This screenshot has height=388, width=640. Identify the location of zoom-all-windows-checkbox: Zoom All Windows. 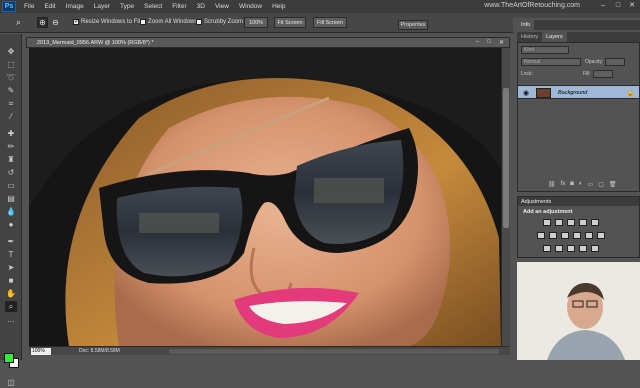
(168, 22).